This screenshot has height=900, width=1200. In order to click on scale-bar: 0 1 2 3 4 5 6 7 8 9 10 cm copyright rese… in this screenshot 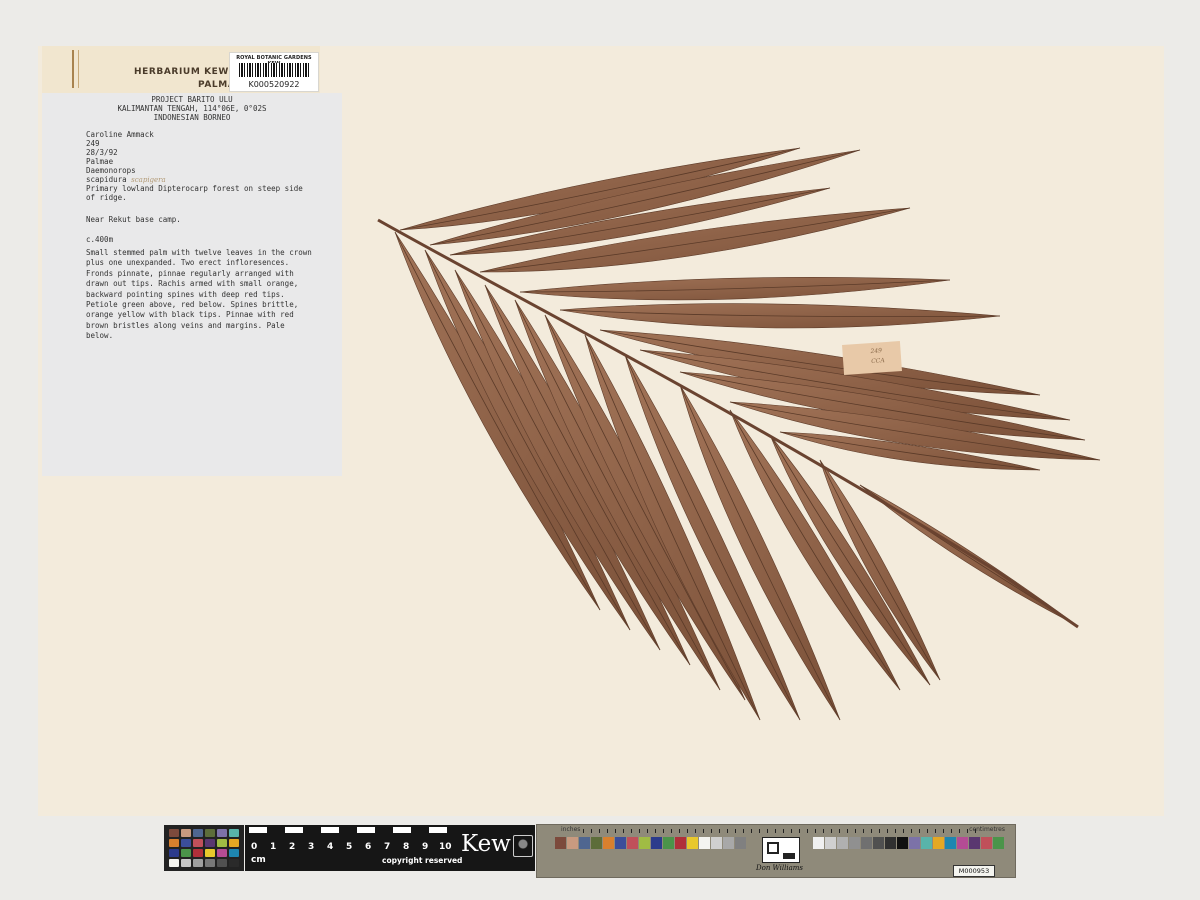, I will do `click(390, 848)`.